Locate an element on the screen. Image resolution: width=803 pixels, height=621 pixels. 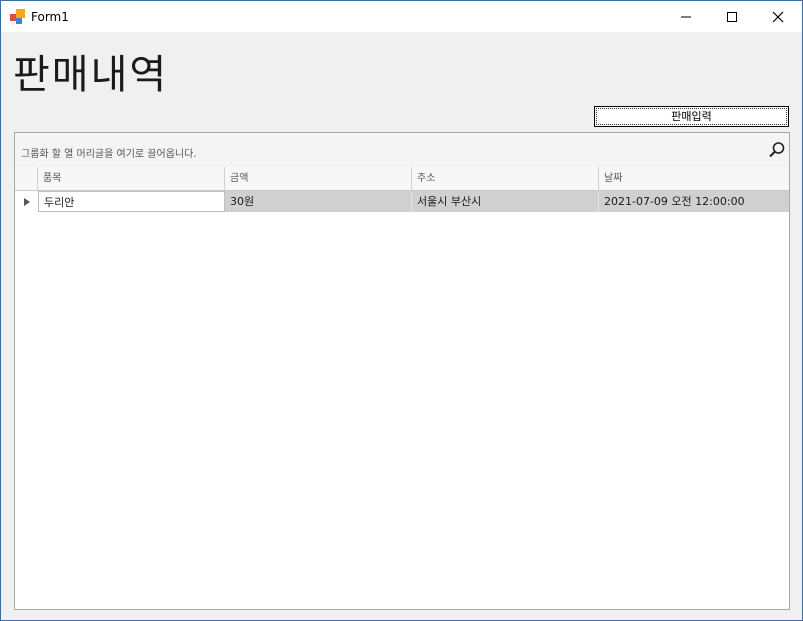
table-row: 두리안 30원 서울시 부산시 2021-07-09 오전 12:00:00 is located at coordinates (402, 201).